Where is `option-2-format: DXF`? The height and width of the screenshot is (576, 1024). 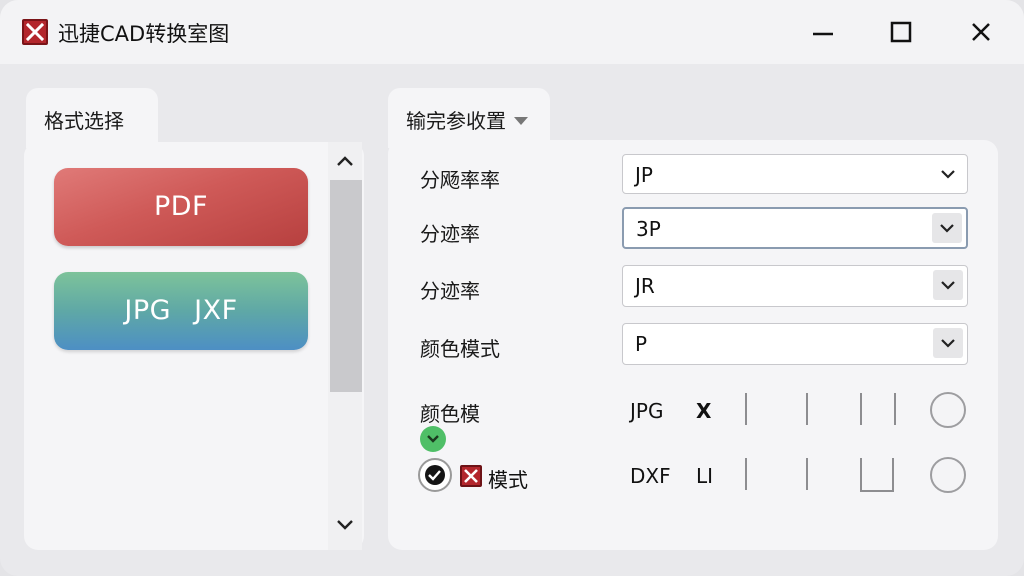
option-2-format: DXF is located at coordinates (650, 476).